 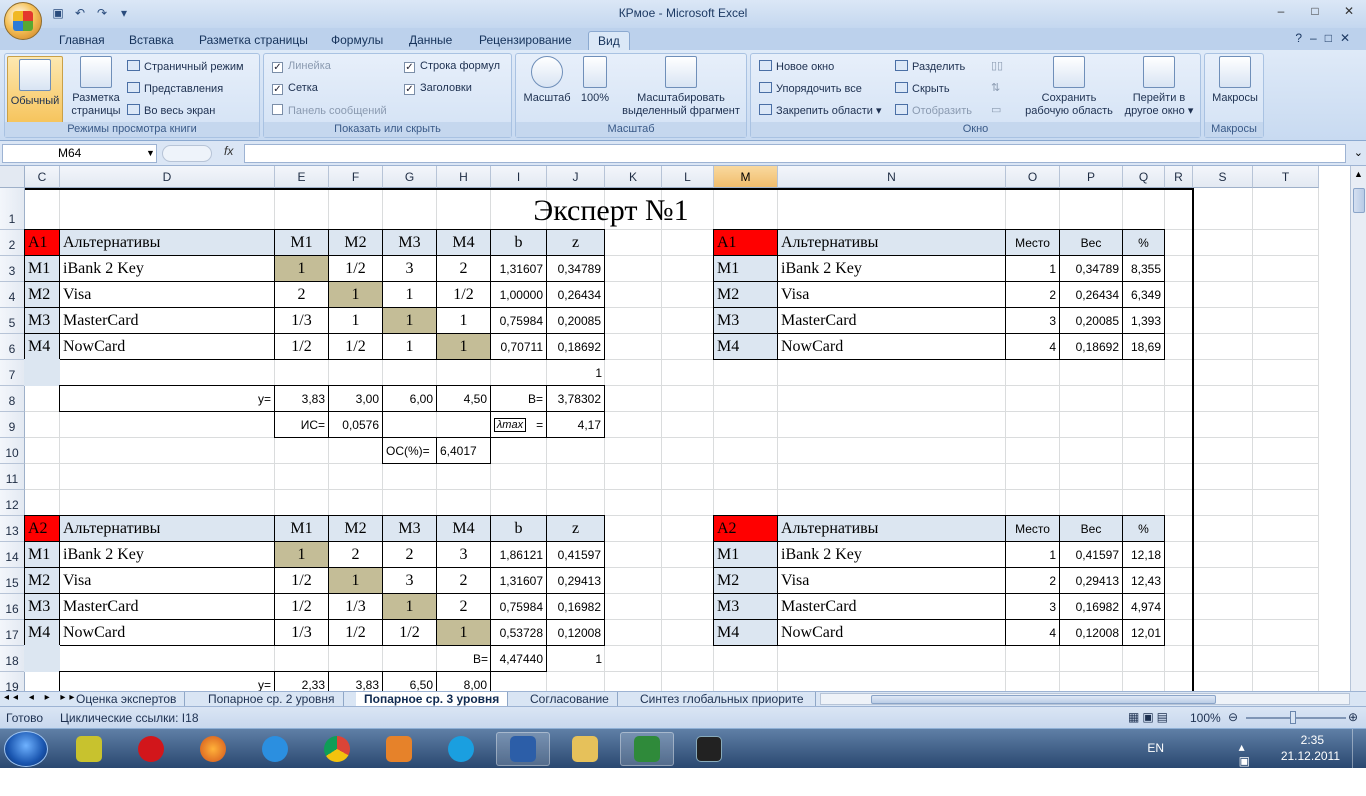 I want to click on header-H: M4, so click(x=463, y=242).